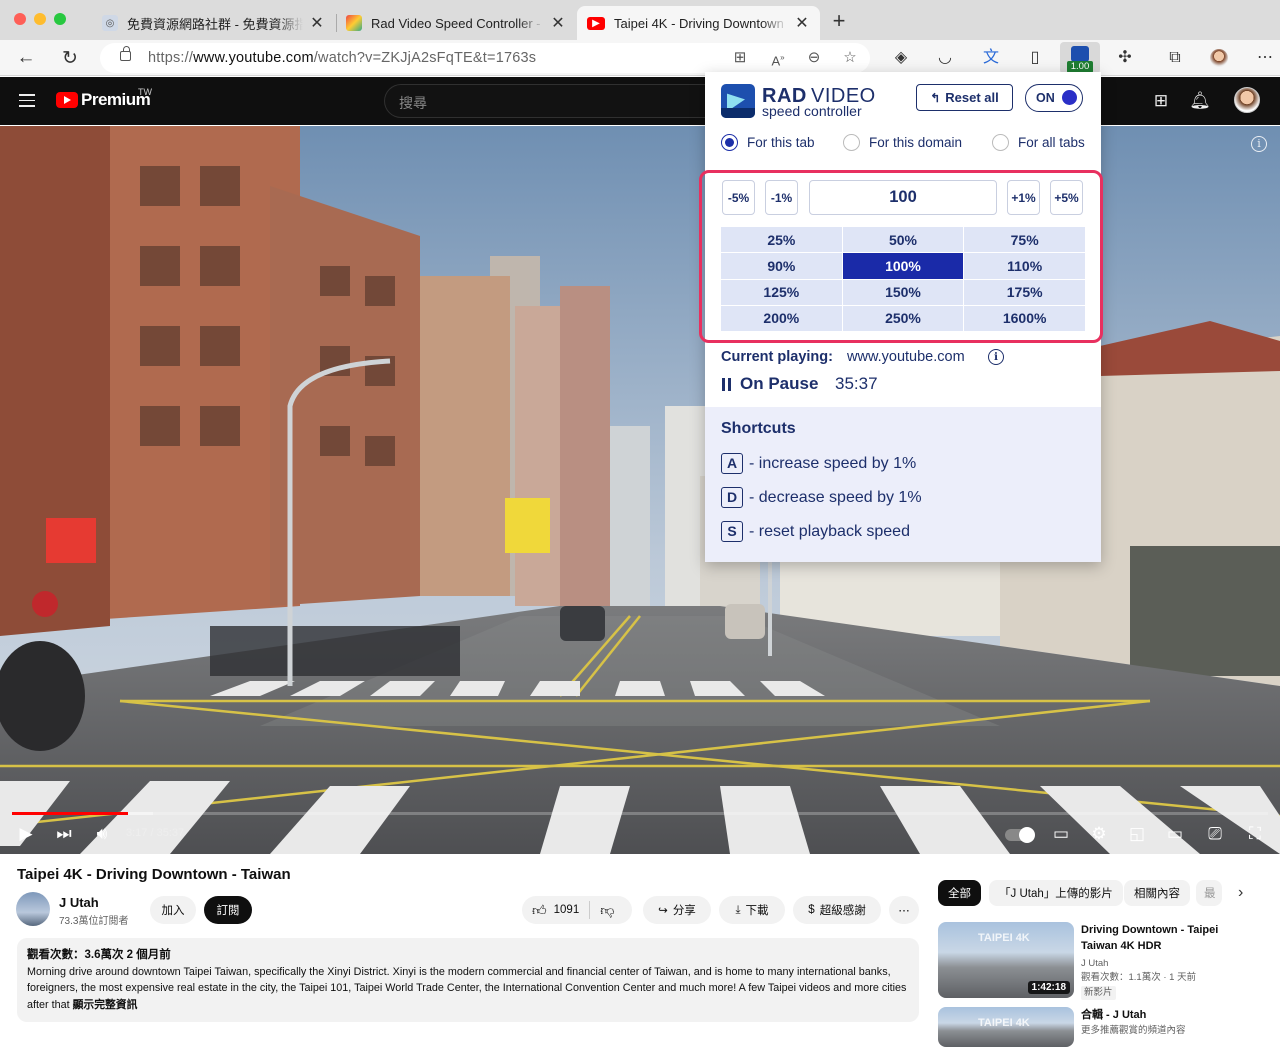  What do you see at coordinates (903, 266) in the screenshot?
I see `speed-preset-100: 100%` at bounding box center [903, 266].